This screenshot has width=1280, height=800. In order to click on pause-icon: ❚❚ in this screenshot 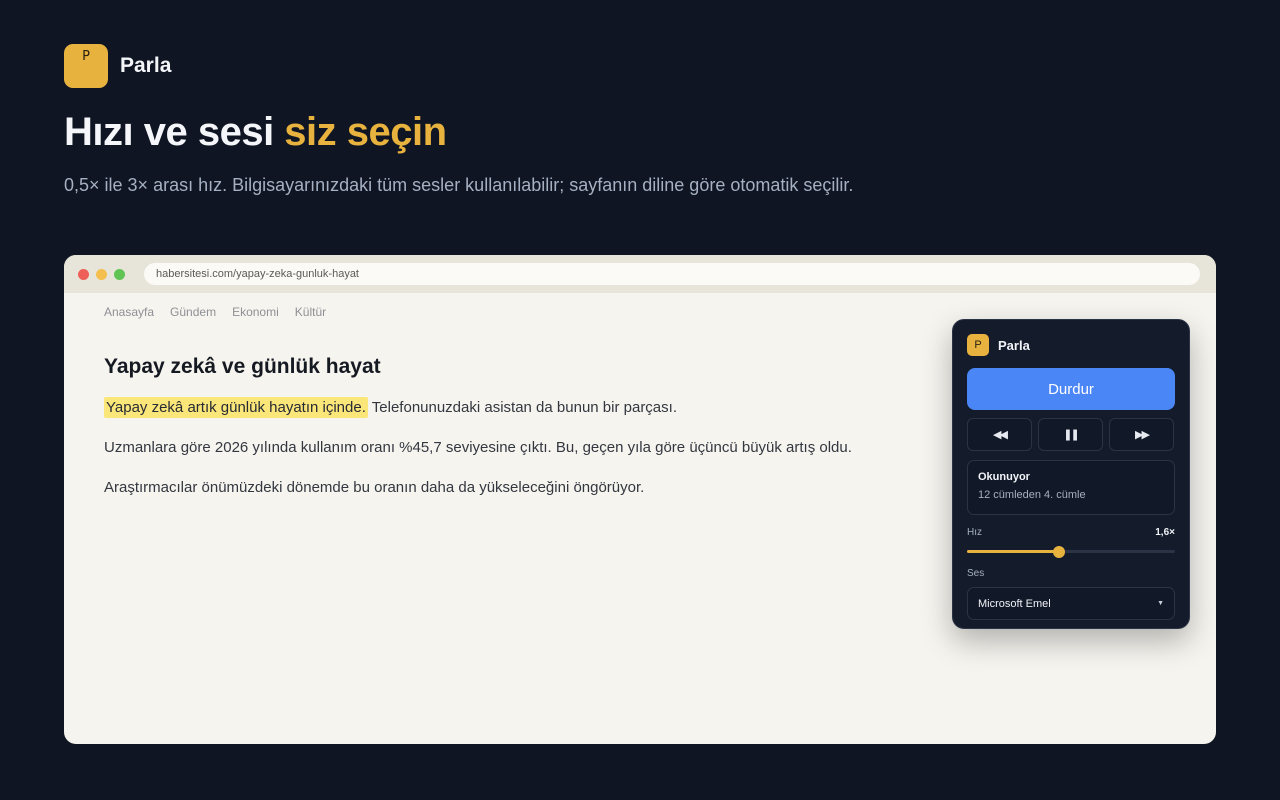, I will do `click(1070, 434)`.